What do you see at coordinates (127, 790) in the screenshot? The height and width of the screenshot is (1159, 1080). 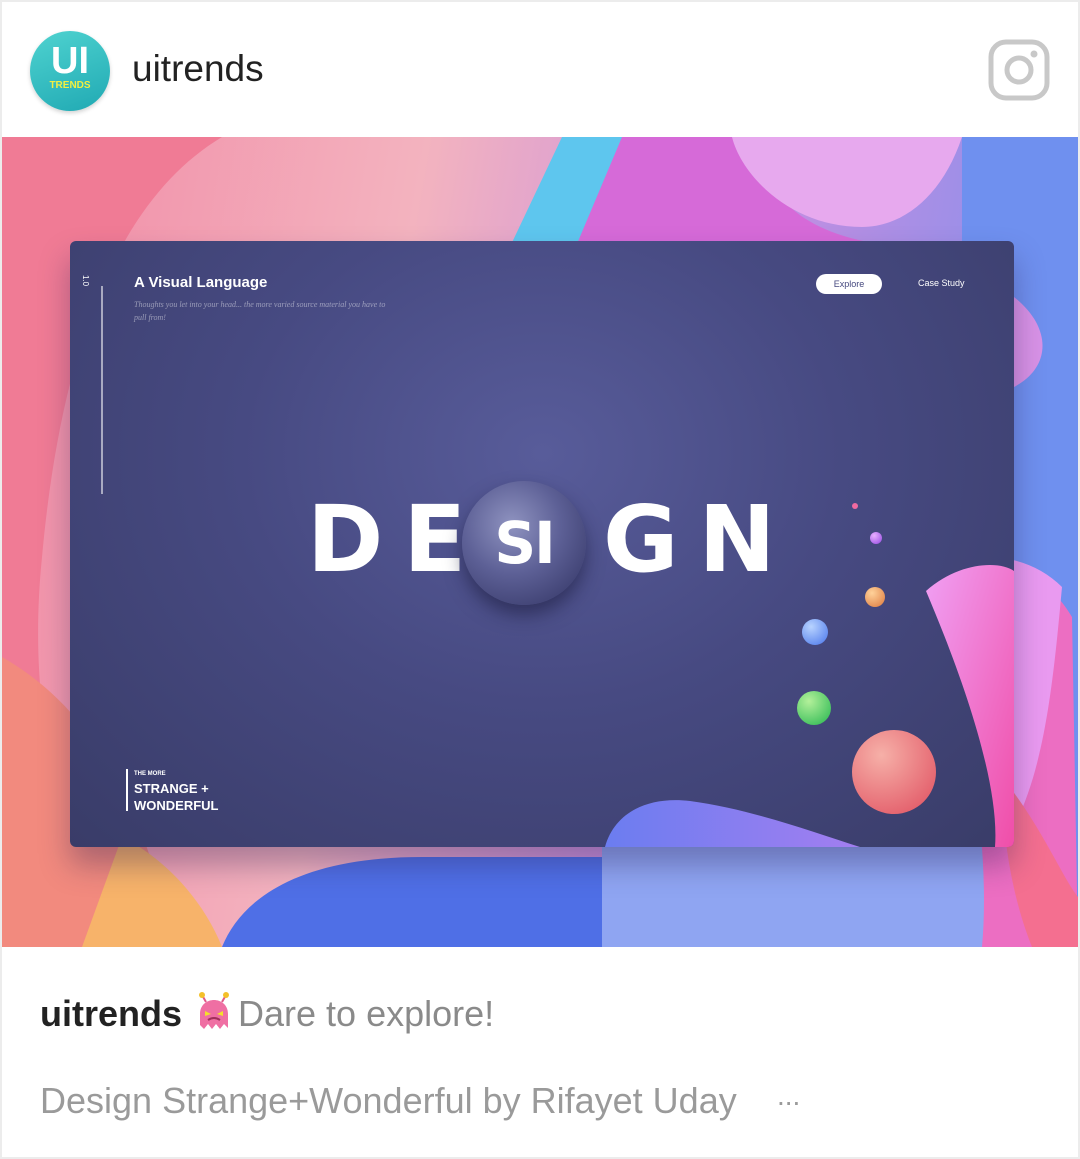 I see `corner-divider` at bounding box center [127, 790].